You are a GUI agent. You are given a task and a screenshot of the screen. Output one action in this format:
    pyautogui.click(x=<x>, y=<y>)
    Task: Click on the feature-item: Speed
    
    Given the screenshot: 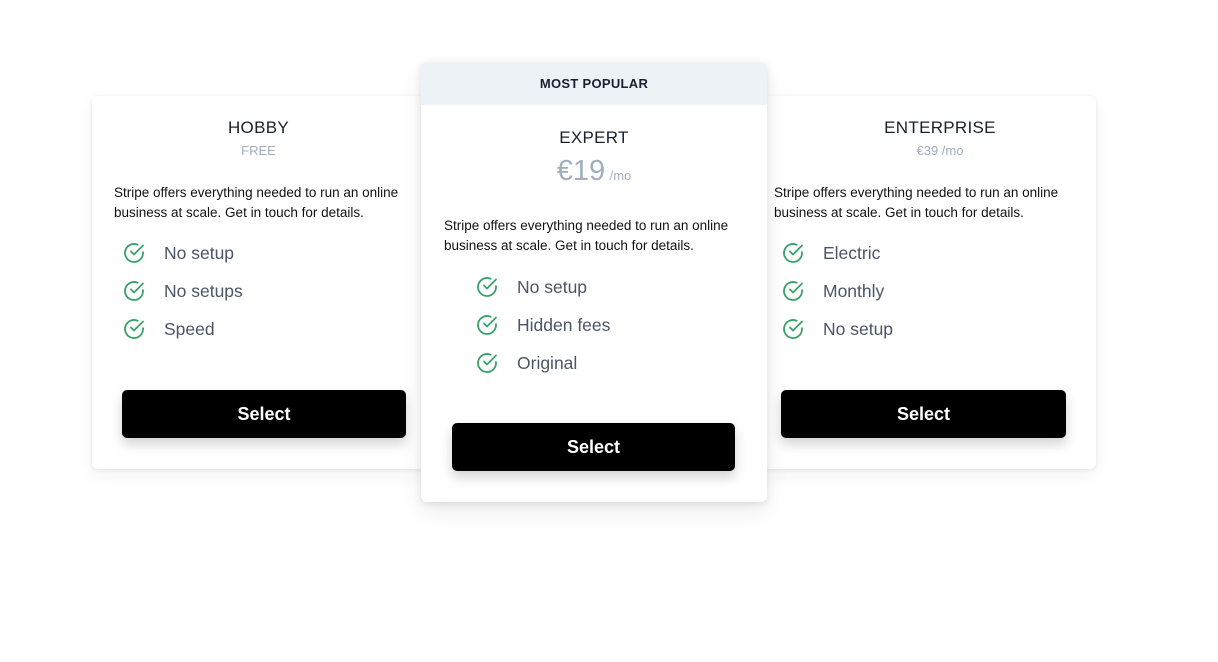 What is the action you would take?
    pyautogui.click(x=182, y=329)
    